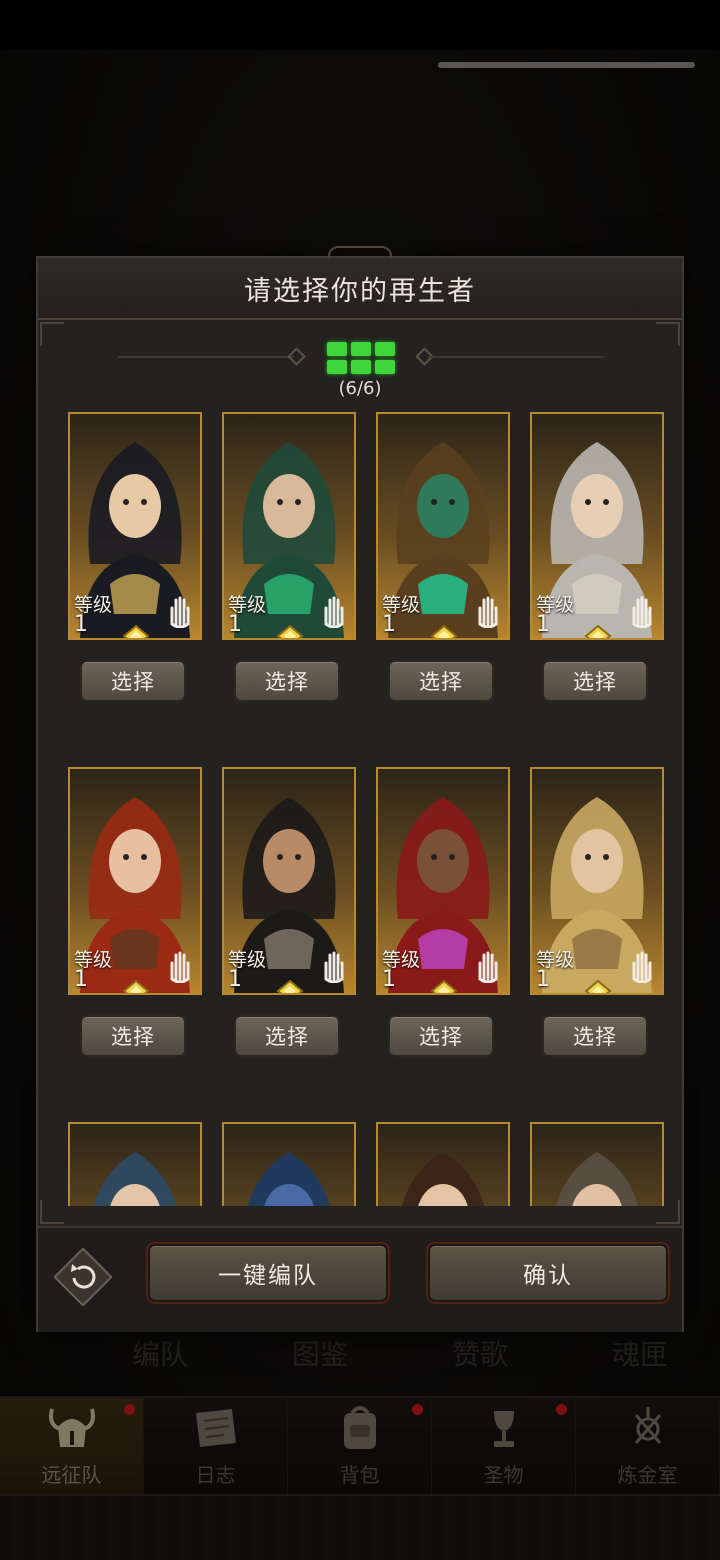 This screenshot has width=720, height=1560. I want to click on dialog-footer: 一键编队 确认, so click(360, 1279).